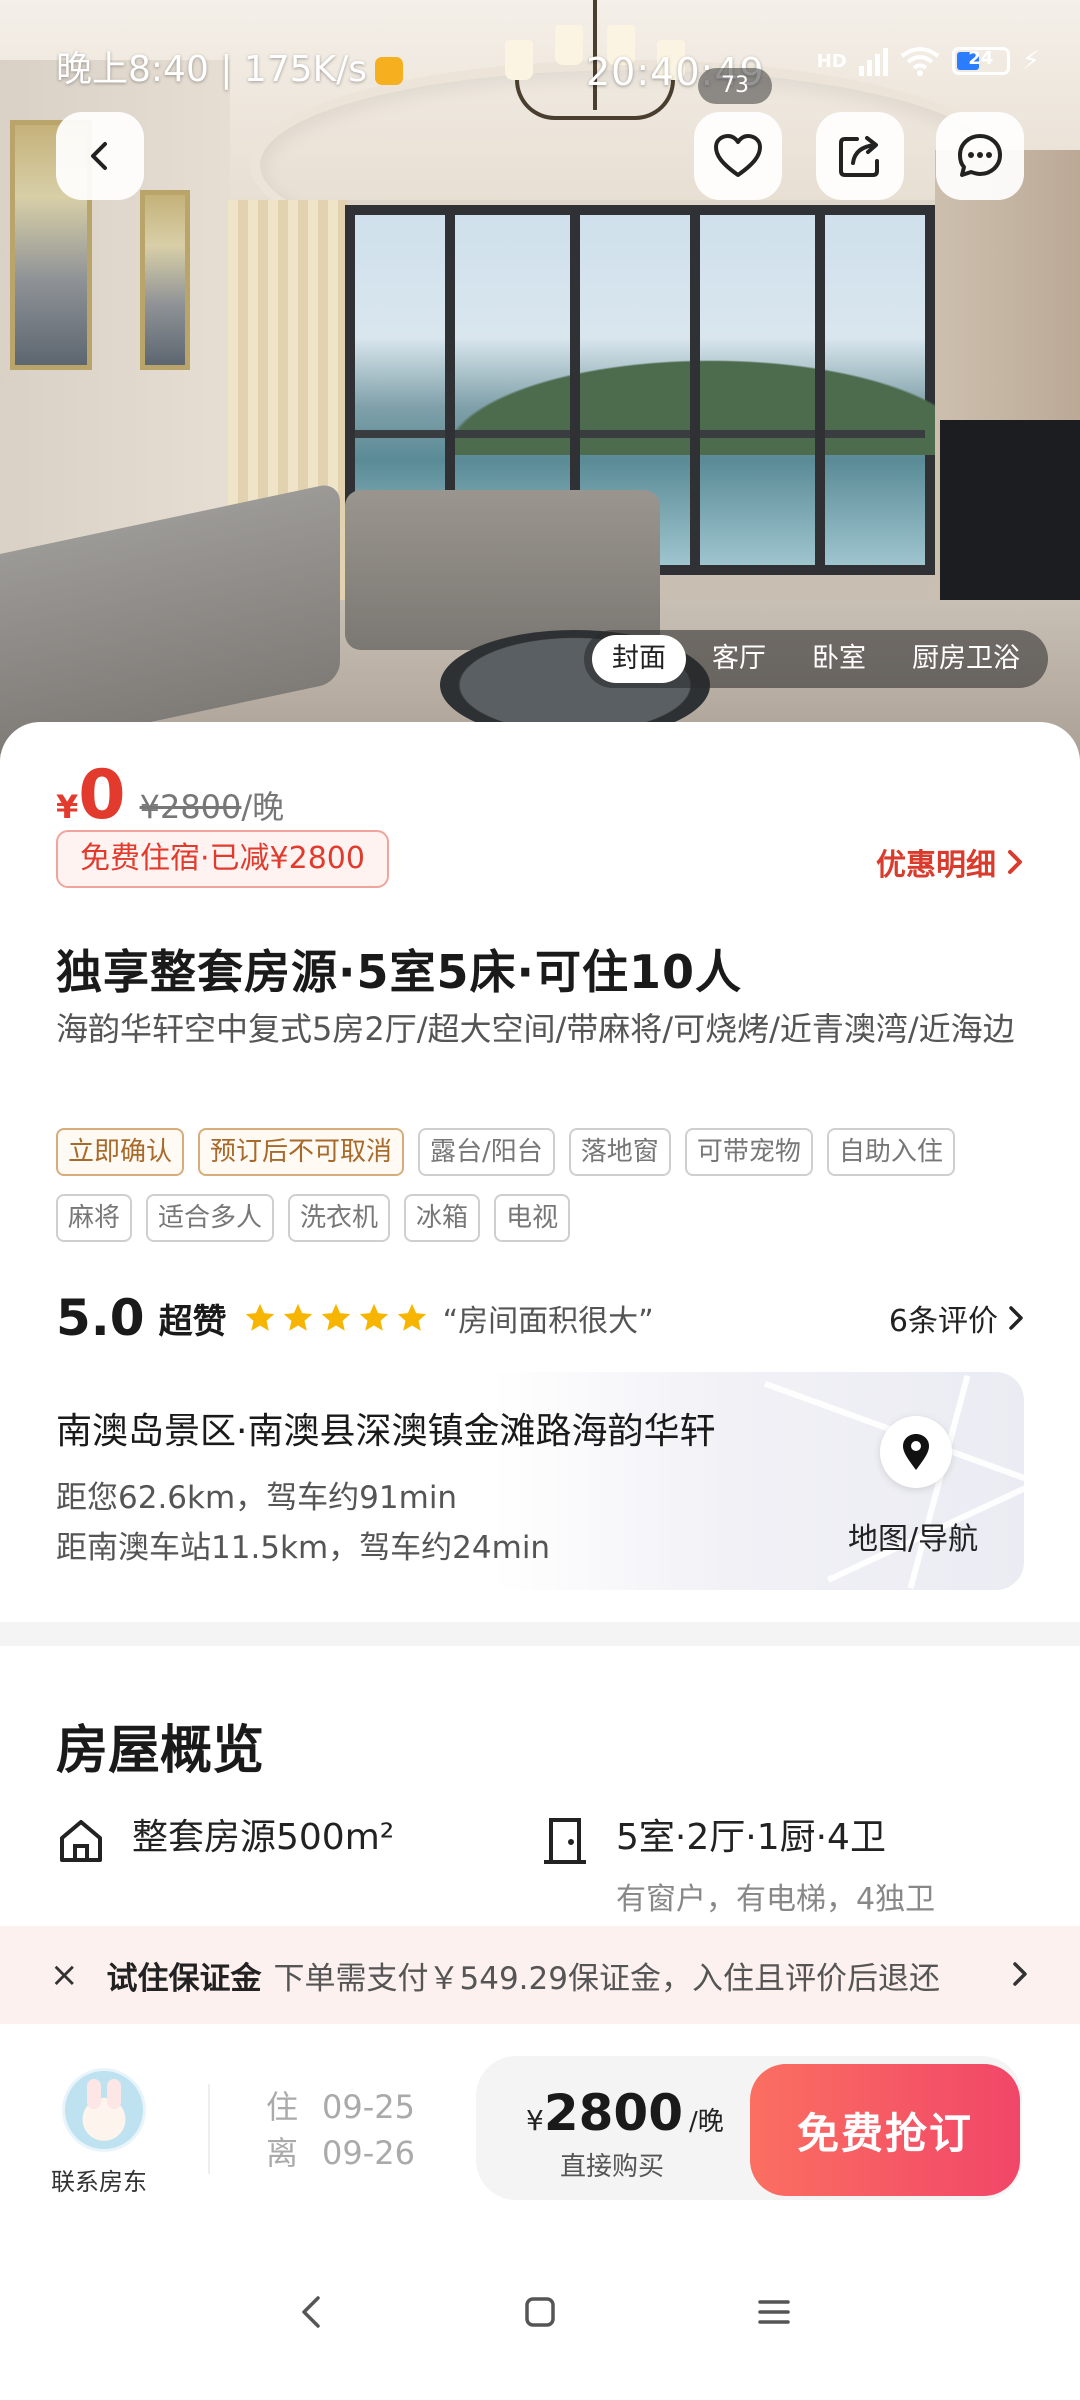 Image resolution: width=1080 pixels, height=2400 pixels. I want to click on tag: 洗衣机, so click(339, 1218).